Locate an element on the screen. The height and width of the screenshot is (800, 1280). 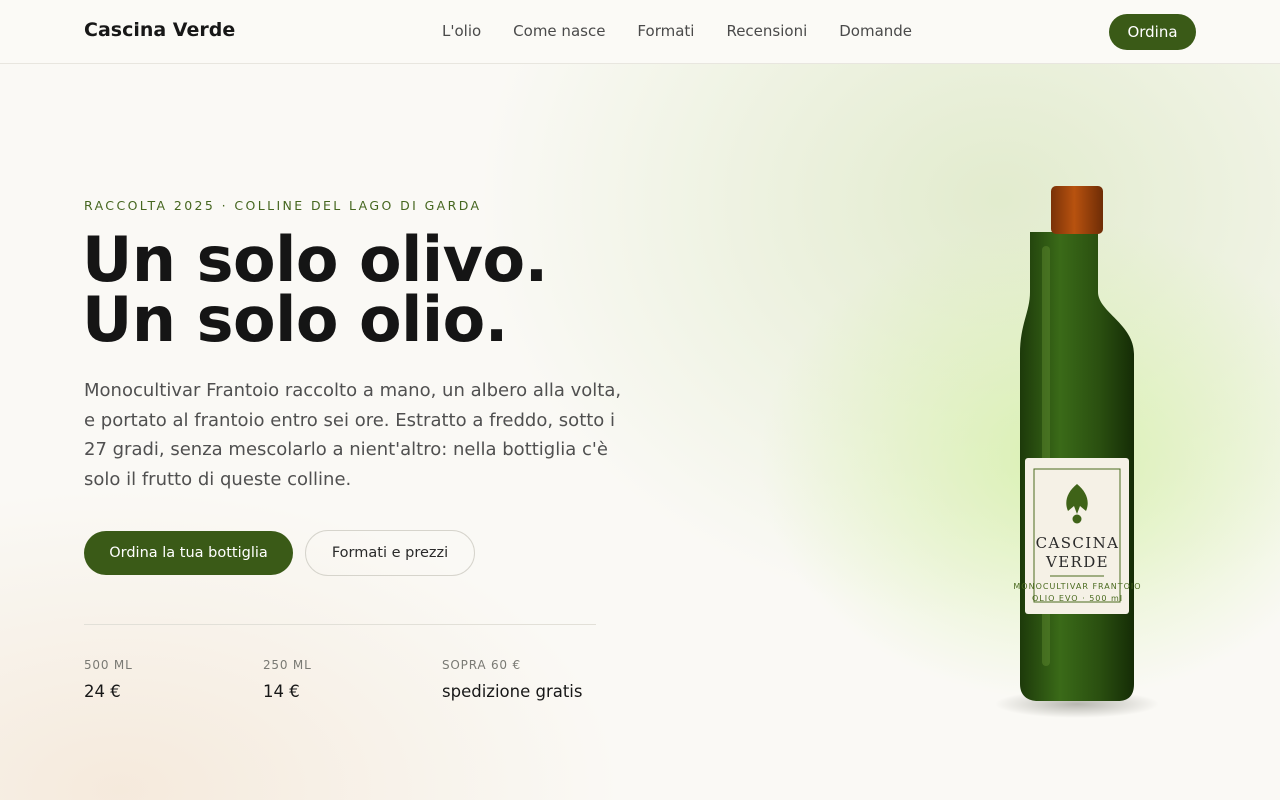
nav-link-domande: Domande is located at coordinates (875, 31).